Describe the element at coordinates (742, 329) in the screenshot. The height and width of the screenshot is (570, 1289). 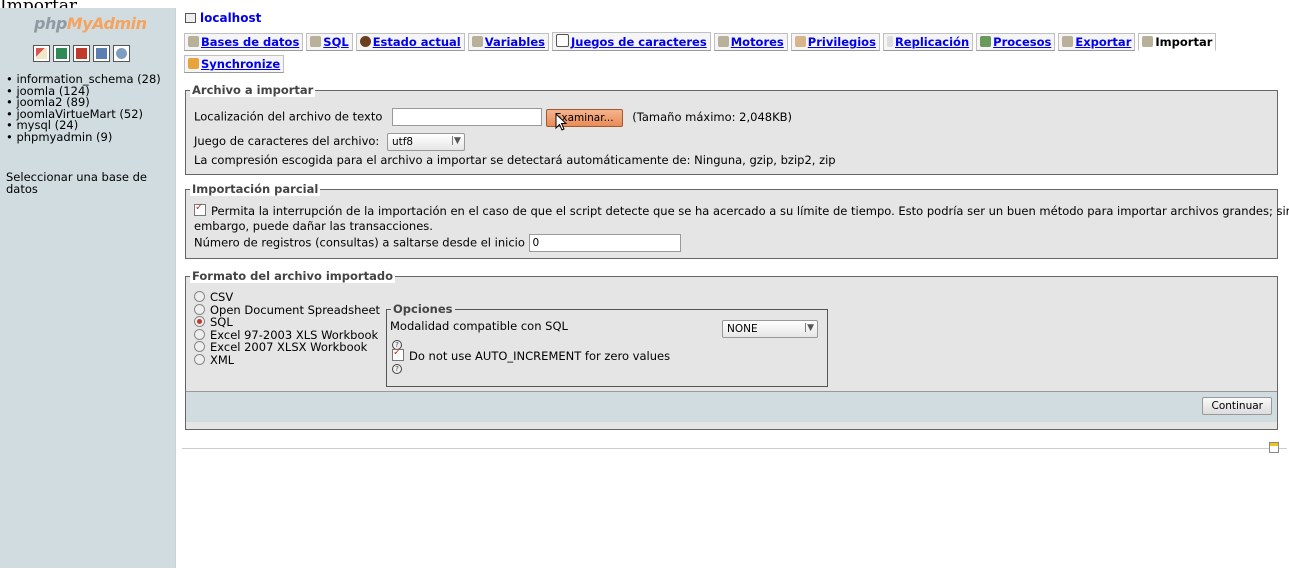
I see `compat-value: NONE` at that location.